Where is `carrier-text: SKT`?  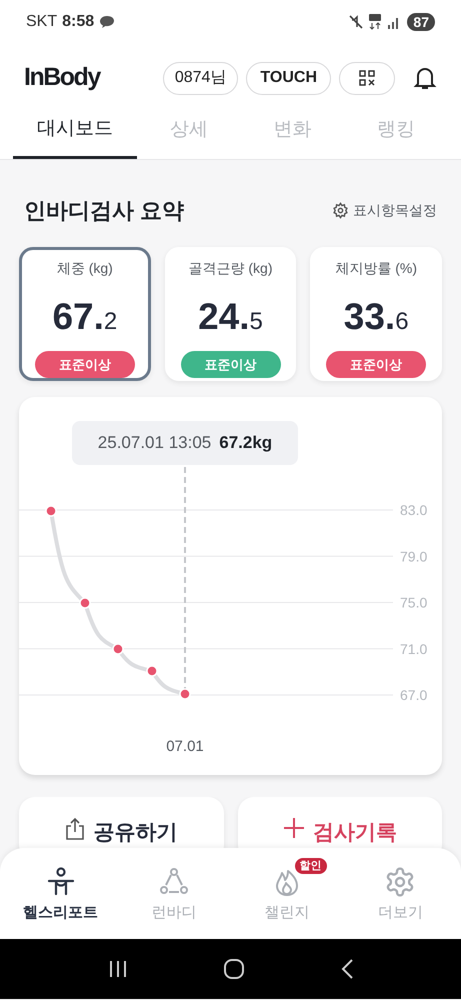 carrier-text: SKT is located at coordinates (42, 22).